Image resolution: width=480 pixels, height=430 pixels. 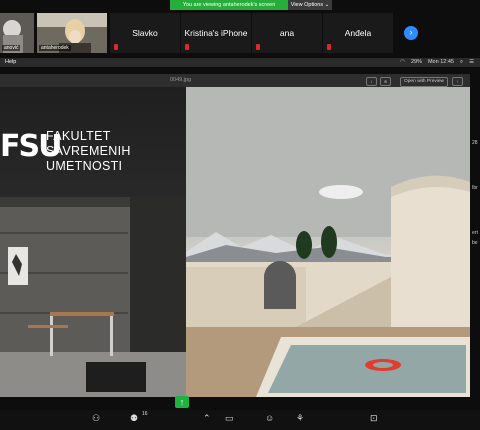 I want to click on open-with-preview-button: Open with Preview, so click(x=424, y=82).